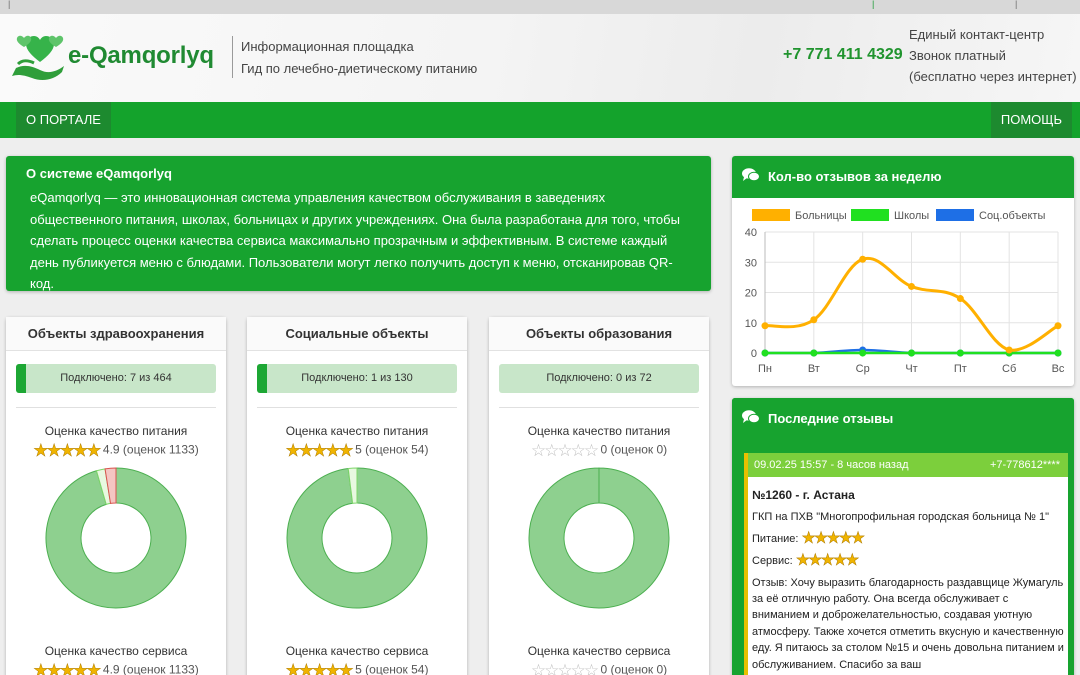  I want to click on review-service-label: Сервис:, so click(772, 561).